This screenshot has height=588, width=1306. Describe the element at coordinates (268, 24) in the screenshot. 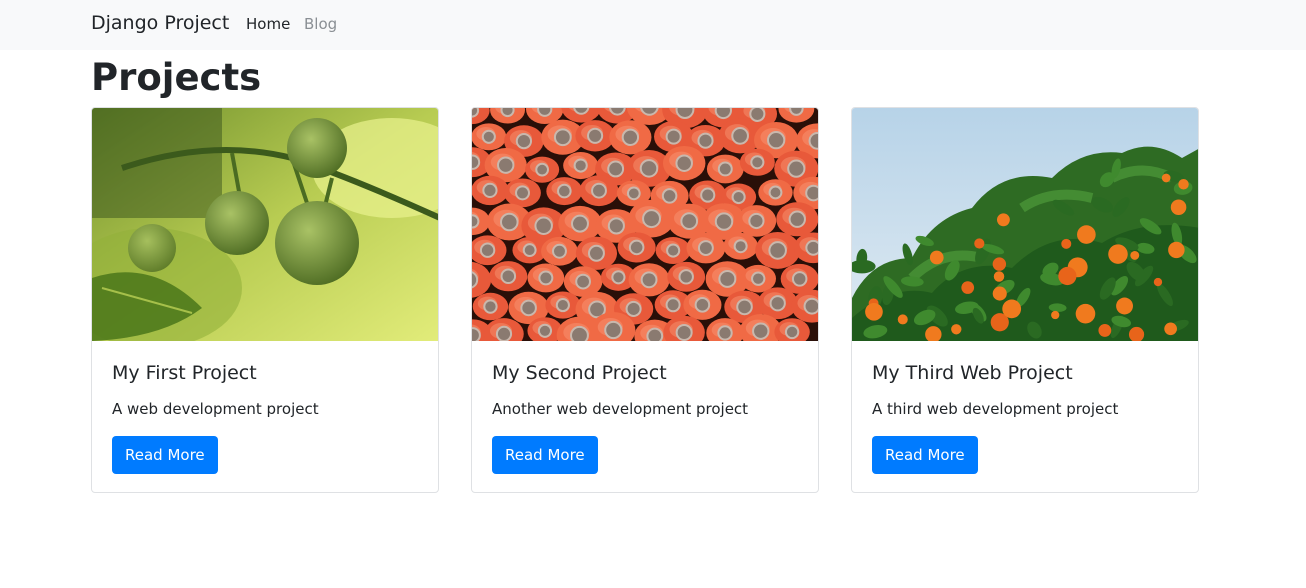

I see `nav-link-home: Home` at that location.